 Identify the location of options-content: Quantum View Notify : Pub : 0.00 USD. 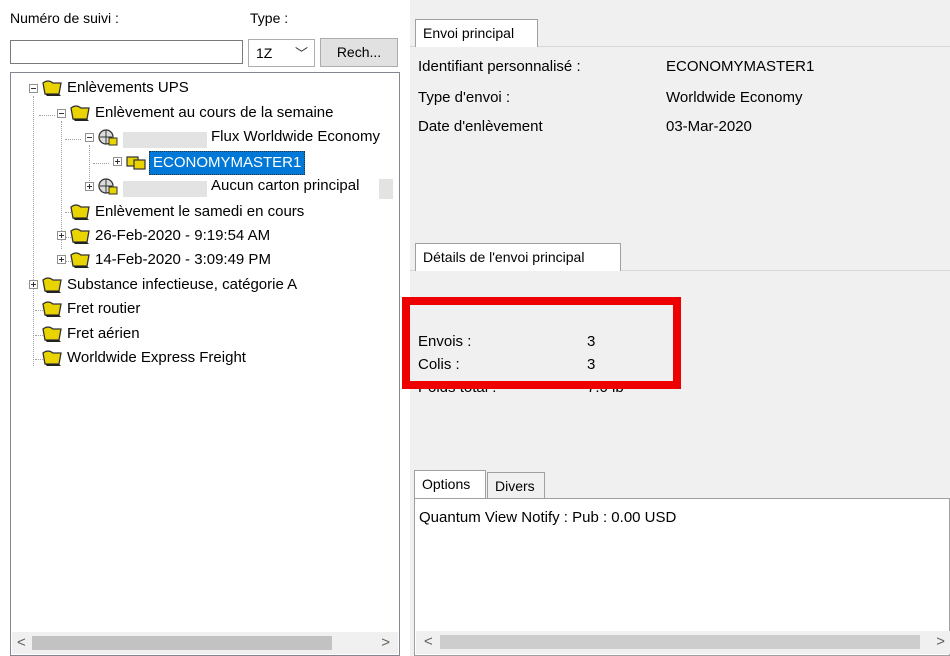
(548, 517).